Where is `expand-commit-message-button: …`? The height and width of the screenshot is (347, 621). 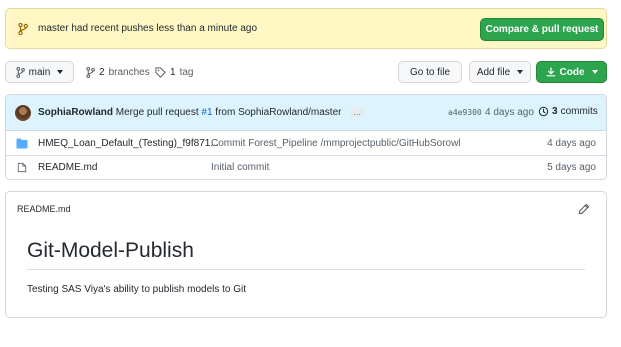
expand-commit-message-button: … is located at coordinates (357, 112).